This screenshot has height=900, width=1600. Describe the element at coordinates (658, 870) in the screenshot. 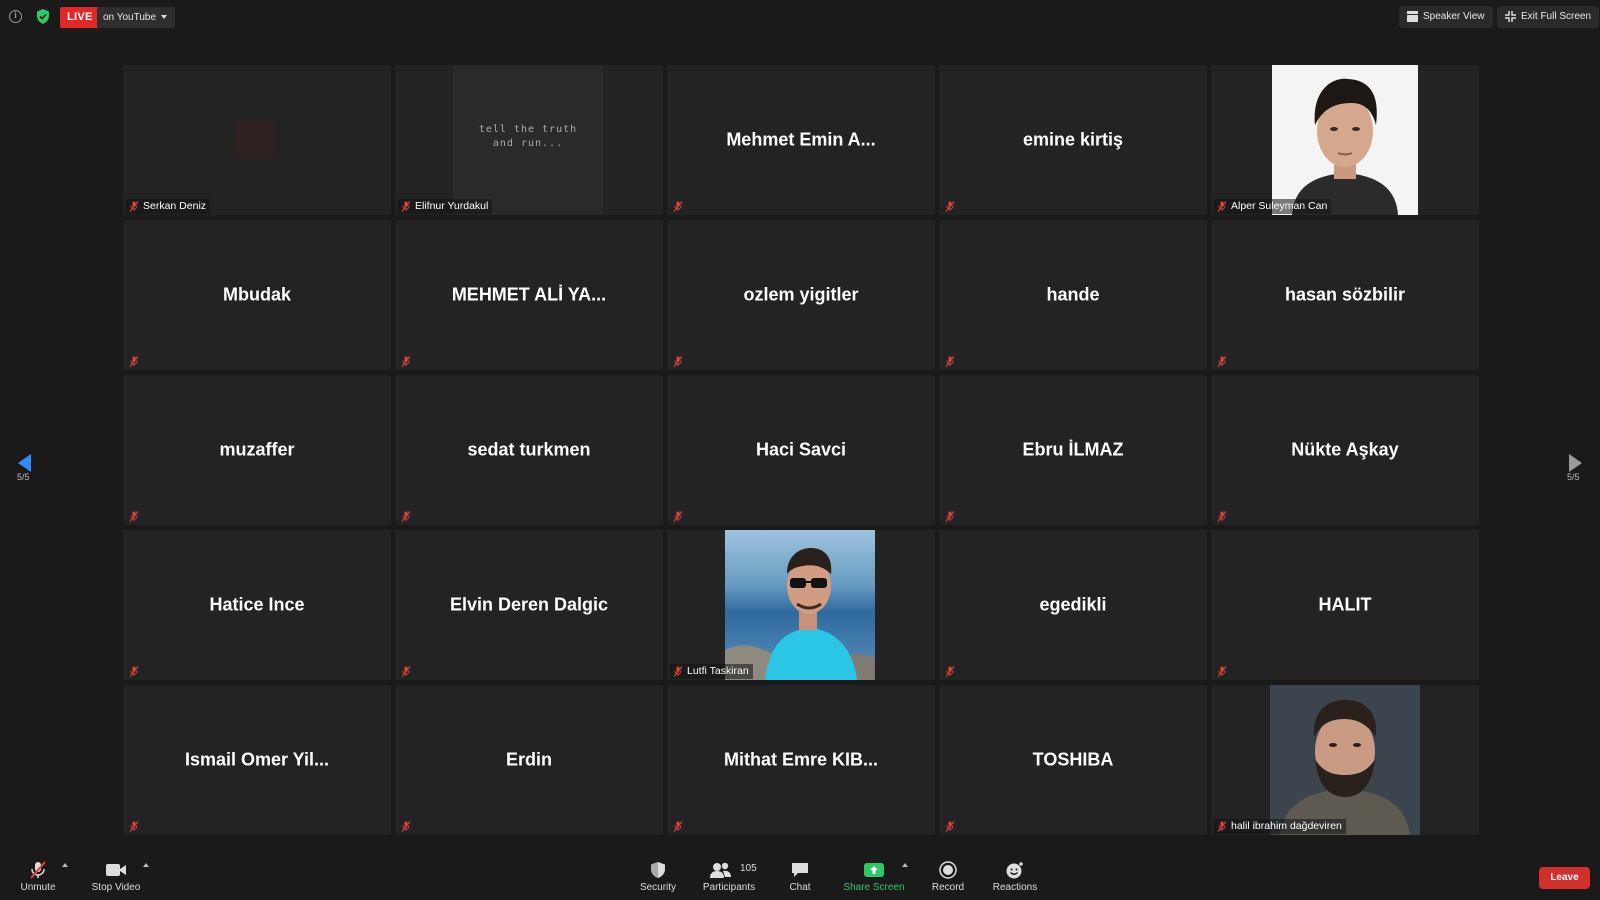

I see `security-shield-icon` at that location.